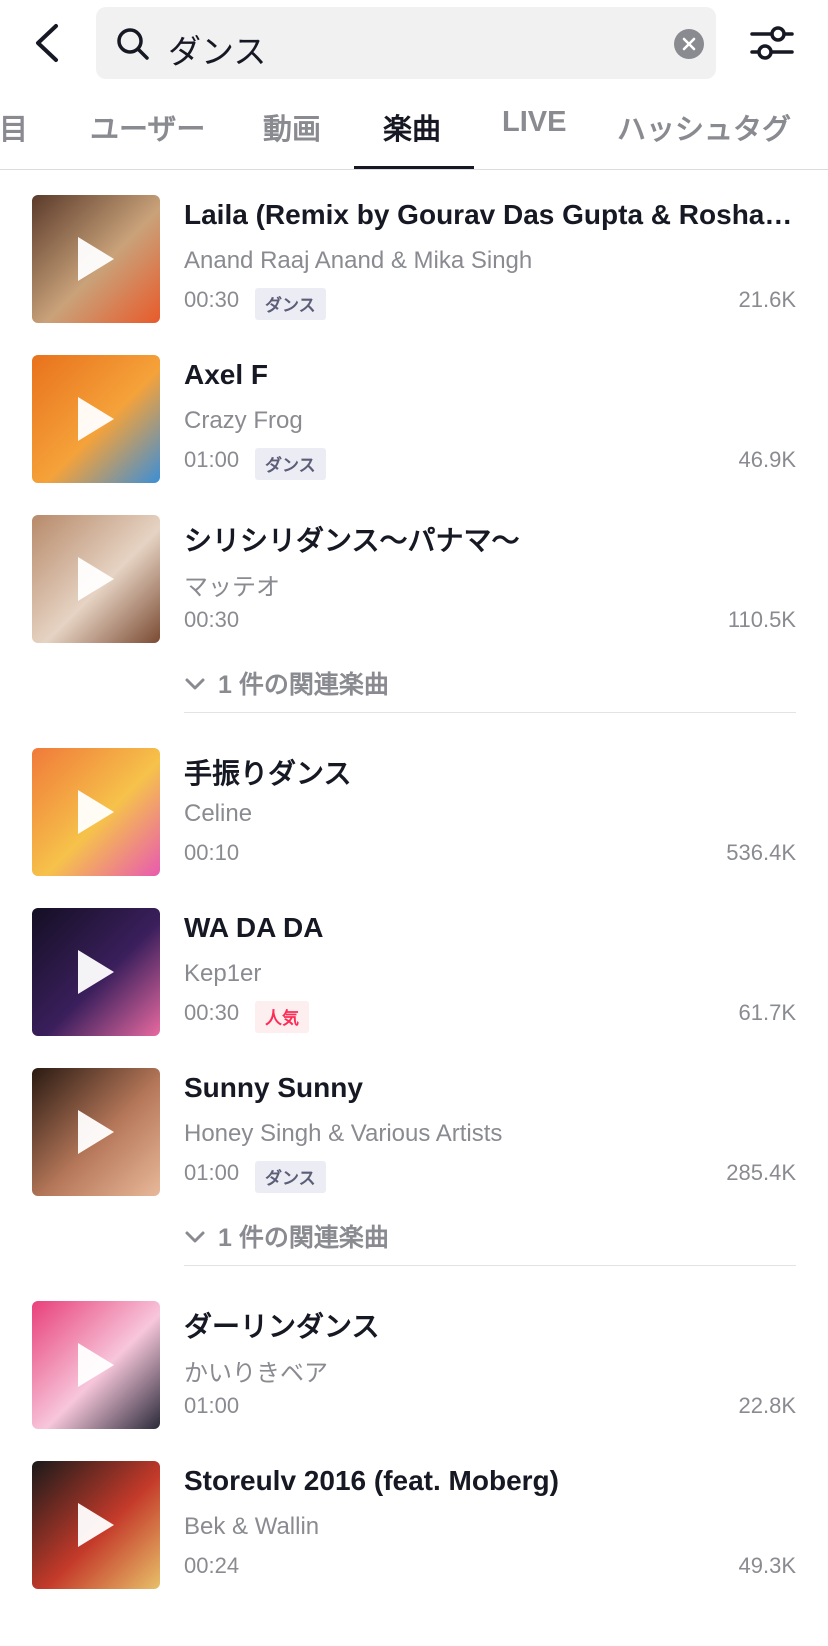  Describe the element at coordinates (268, 773) in the screenshot. I see `song-title: 手振りダンス` at that location.